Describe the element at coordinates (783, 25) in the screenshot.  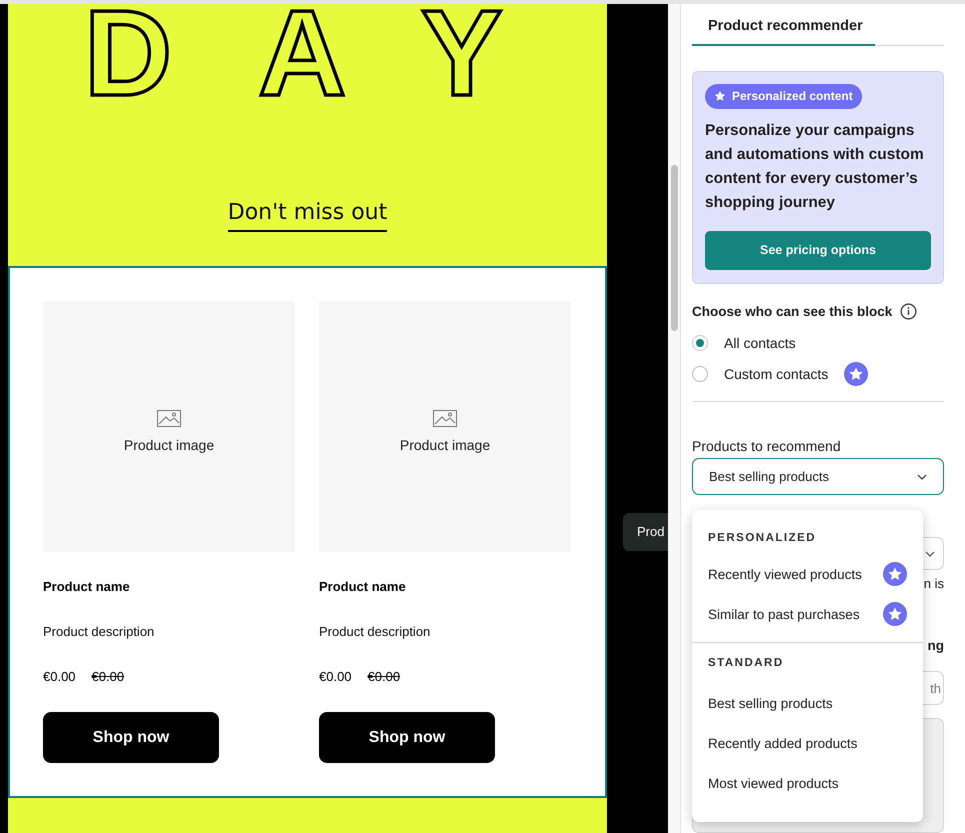
I see `panel-tab: Product recommender` at that location.